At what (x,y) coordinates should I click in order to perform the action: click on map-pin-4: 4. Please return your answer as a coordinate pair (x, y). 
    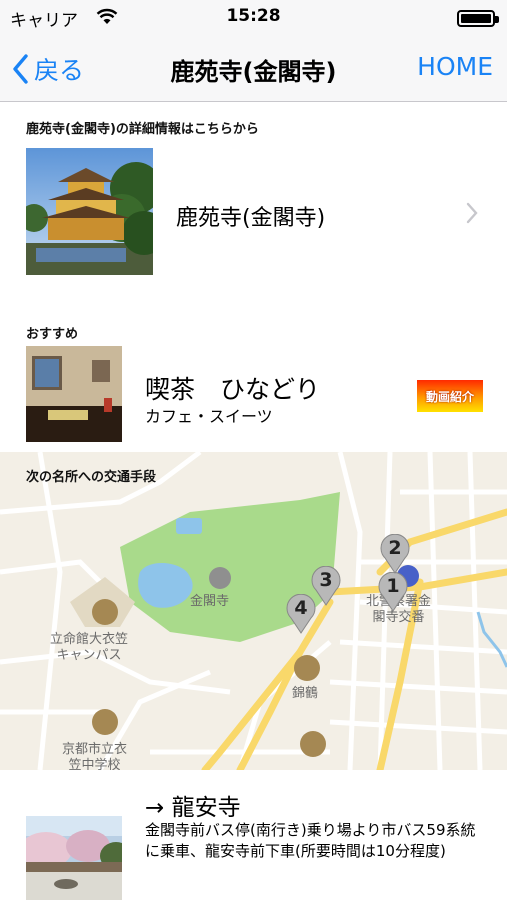
    Looking at the image, I should click on (301, 614).